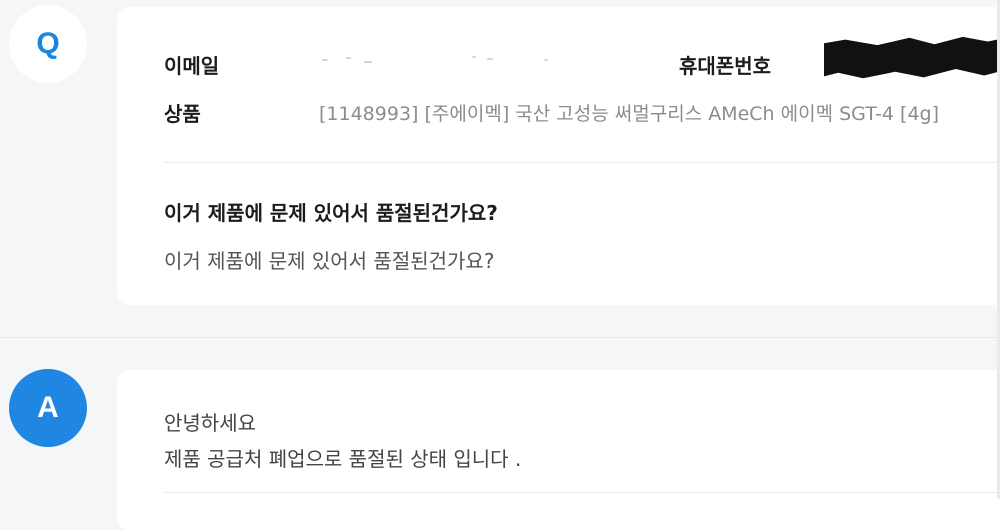  What do you see at coordinates (912, 57) in the screenshot?
I see `redacted-phone-value` at bounding box center [912, 57].